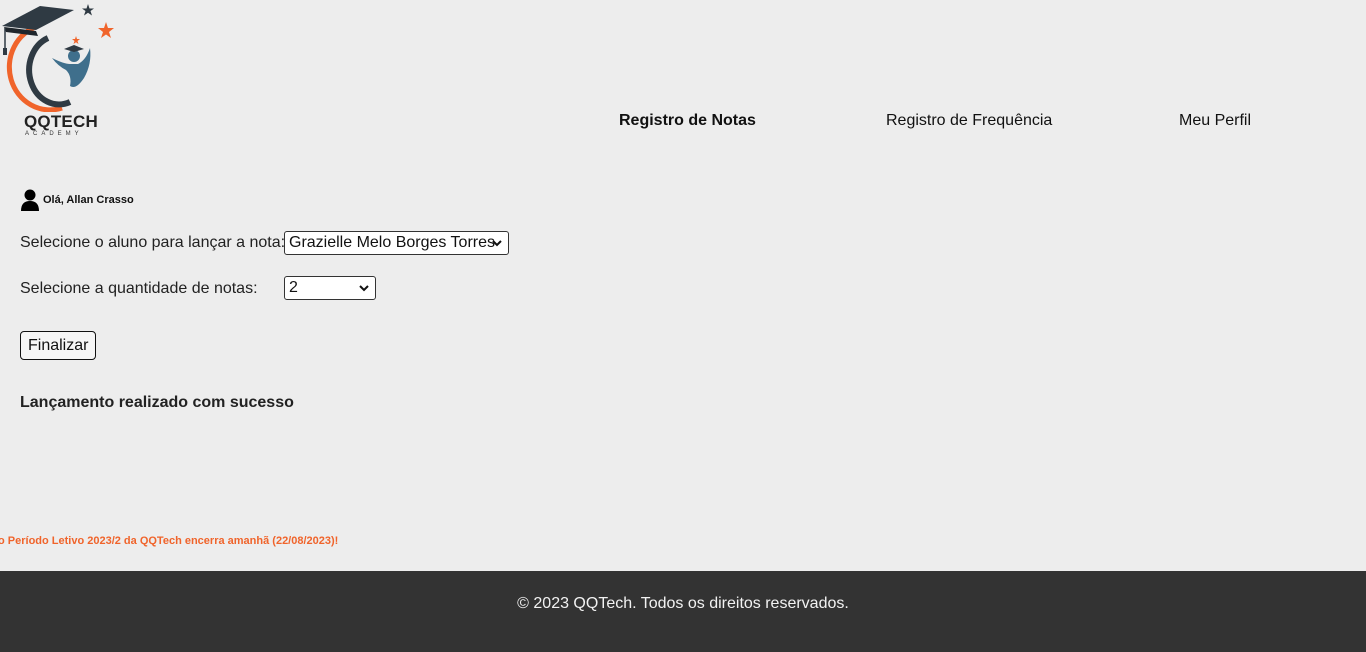 The width and height of the screenshot is (1366, 652). What do you see at coordinates (61, 121) in the screenshot?
I see `logo-name: QQTECH` at bounding box center [61, 121].